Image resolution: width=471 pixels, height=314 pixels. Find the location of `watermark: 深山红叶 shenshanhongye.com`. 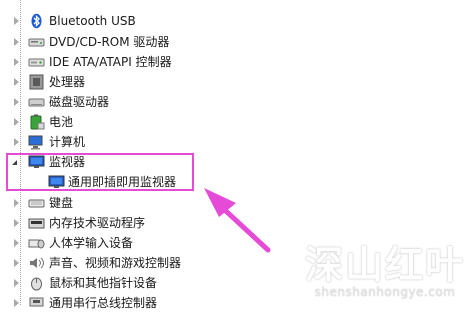

watermark: 深山红叶 shenshanhongye.com is located at coordinates (385, 272).